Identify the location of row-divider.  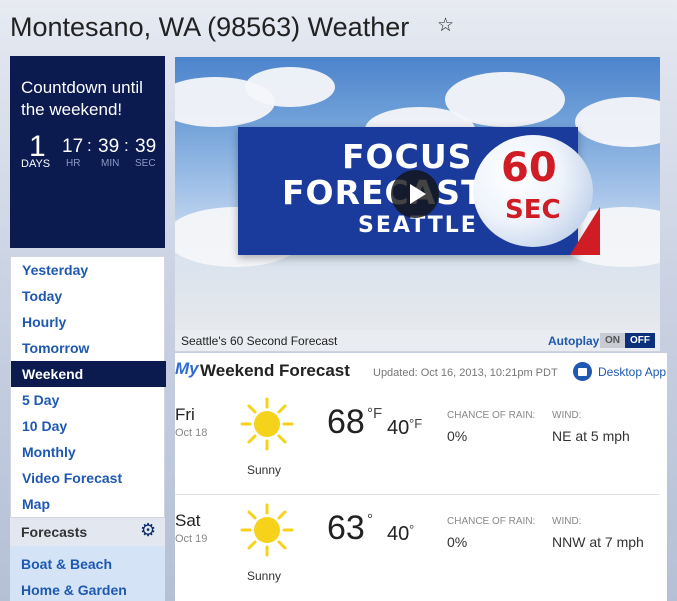
(417, 494).